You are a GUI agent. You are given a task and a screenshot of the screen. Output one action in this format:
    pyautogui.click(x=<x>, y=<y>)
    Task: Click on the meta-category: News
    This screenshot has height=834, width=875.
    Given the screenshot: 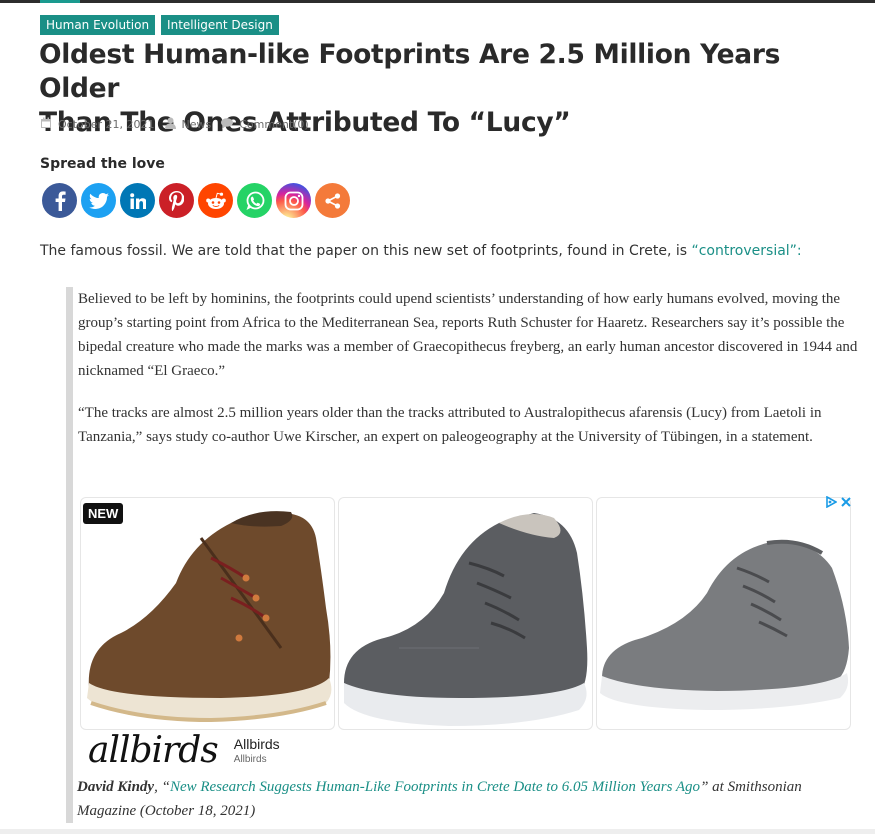 What is the action you would take?
    pyautogui.click(x=188, y=124)
    